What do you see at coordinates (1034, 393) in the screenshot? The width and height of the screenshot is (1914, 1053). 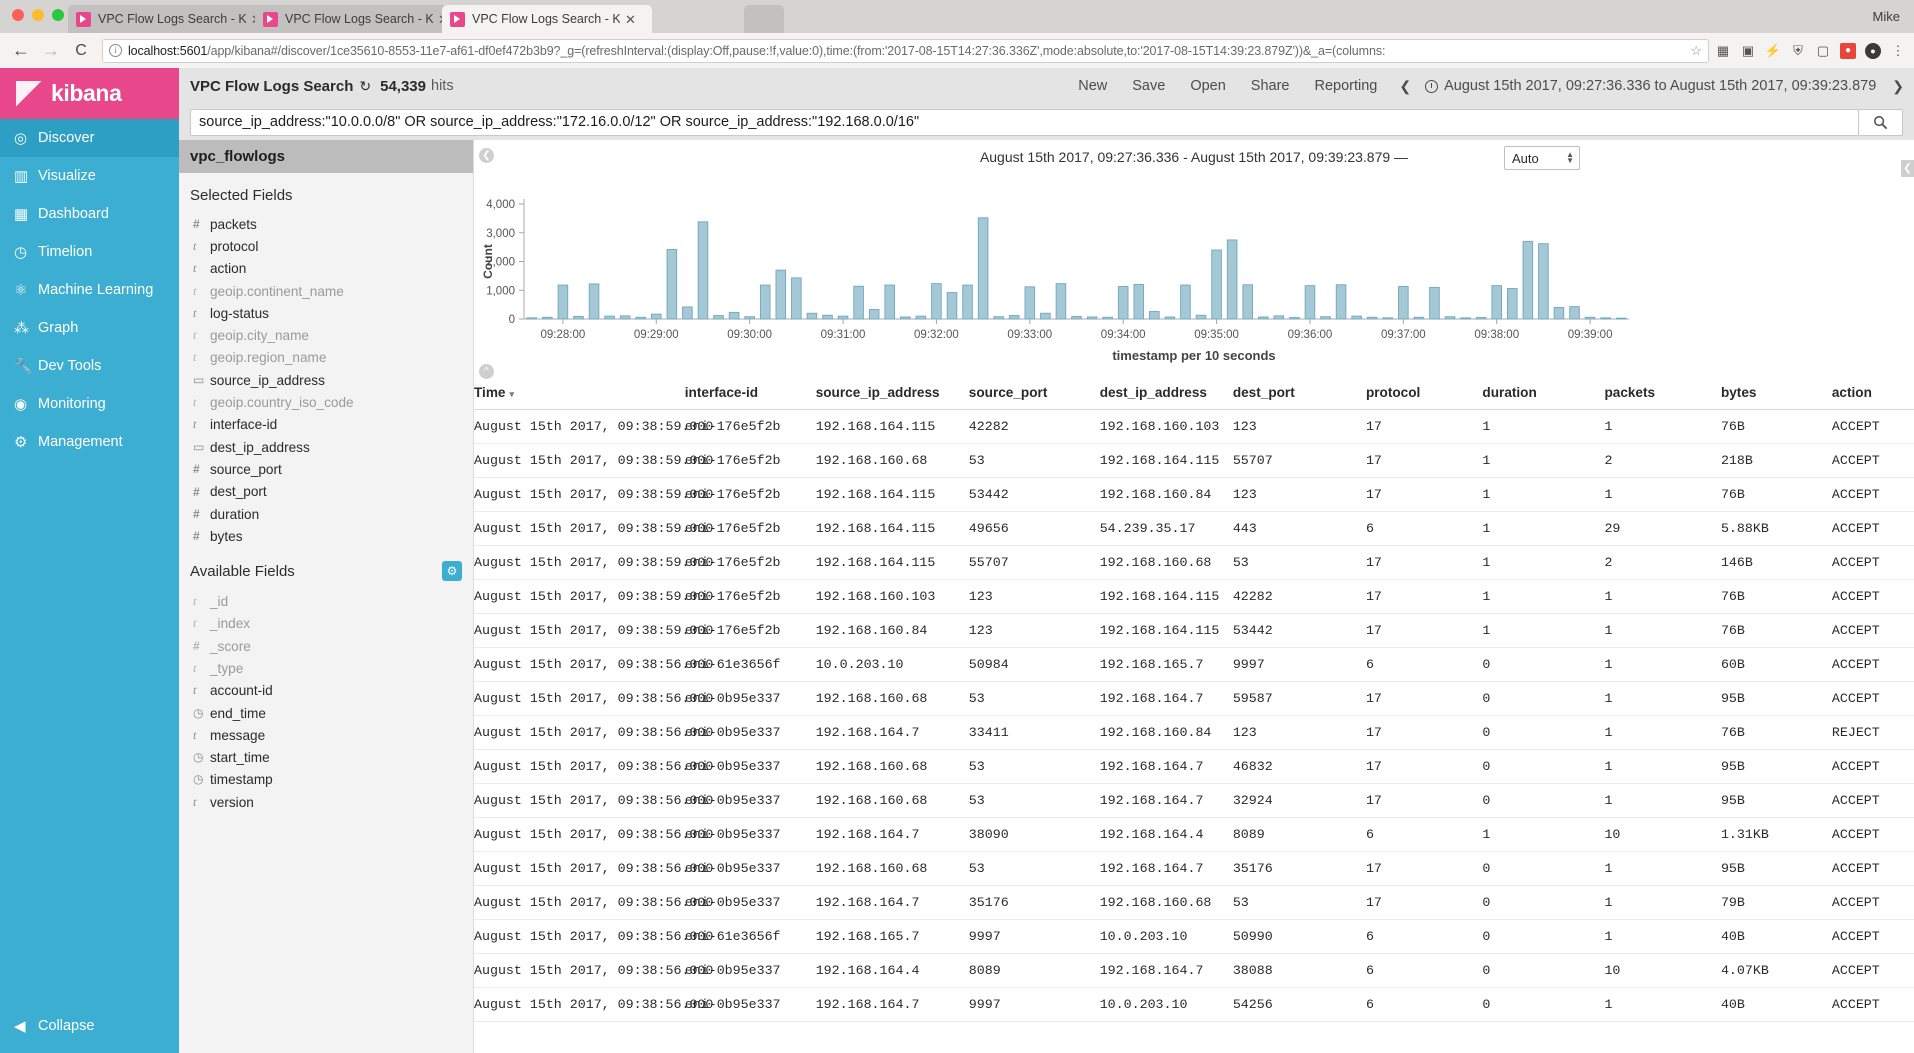 I see `column-header-source-port: source_port` at bounding box center [1034, 393].